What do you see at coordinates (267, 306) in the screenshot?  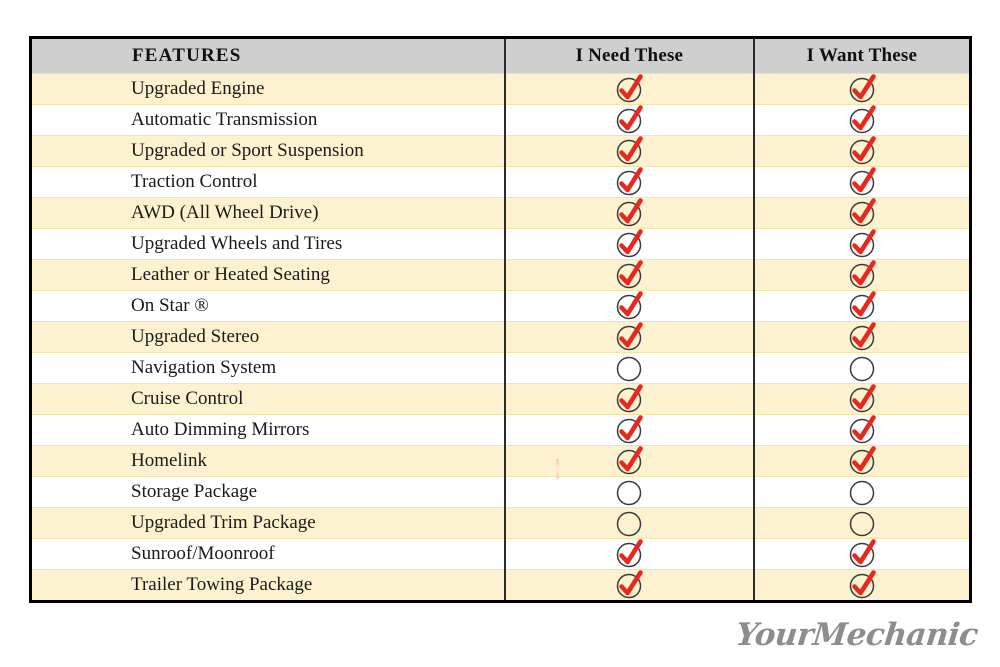 I see `feature-label: On Star ®` at bounding box center [267, 306].